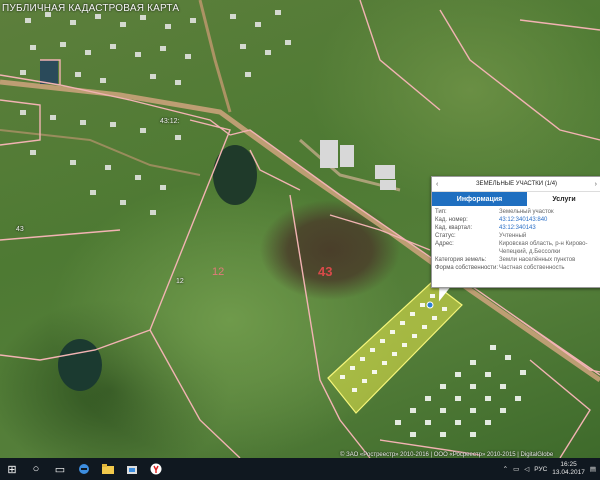 This screenshot has width=600, height=480. Describe the element at coordinates (467, 268) in the screenshot. I see `attr-key: Форма собственности:` at that location.